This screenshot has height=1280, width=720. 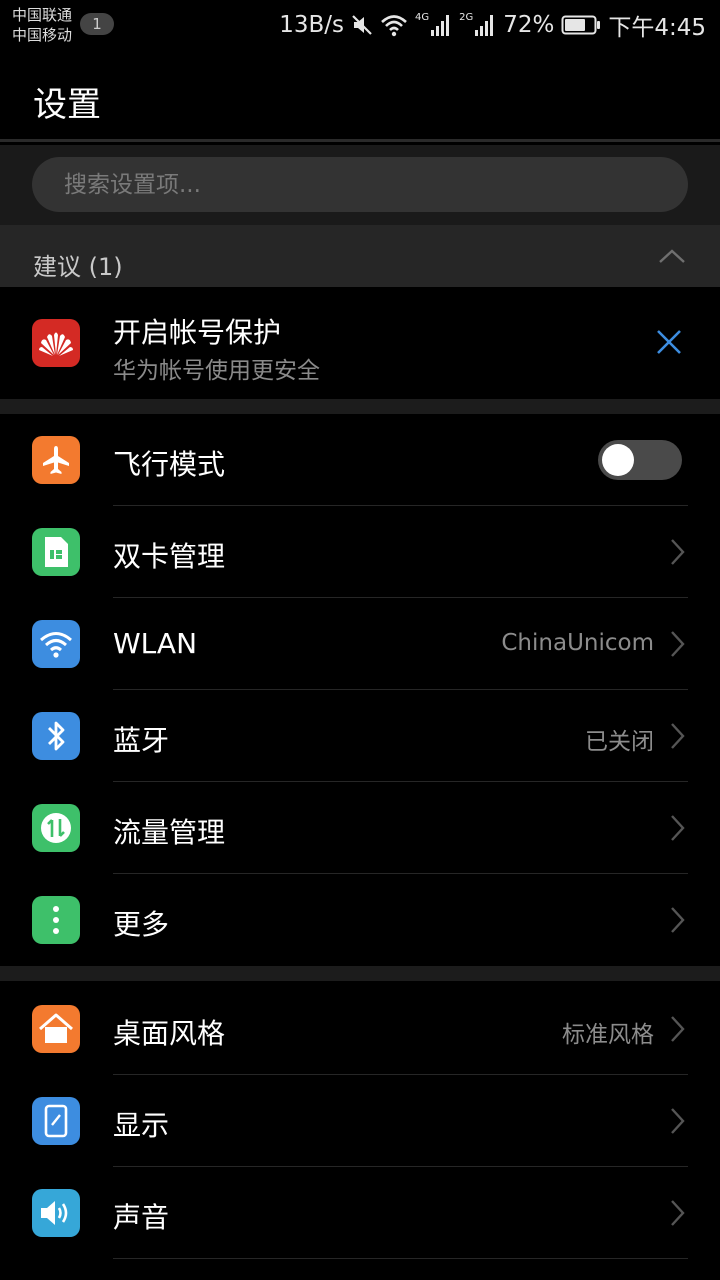 I want to click on battery-icon, so click(x=581, y=25).